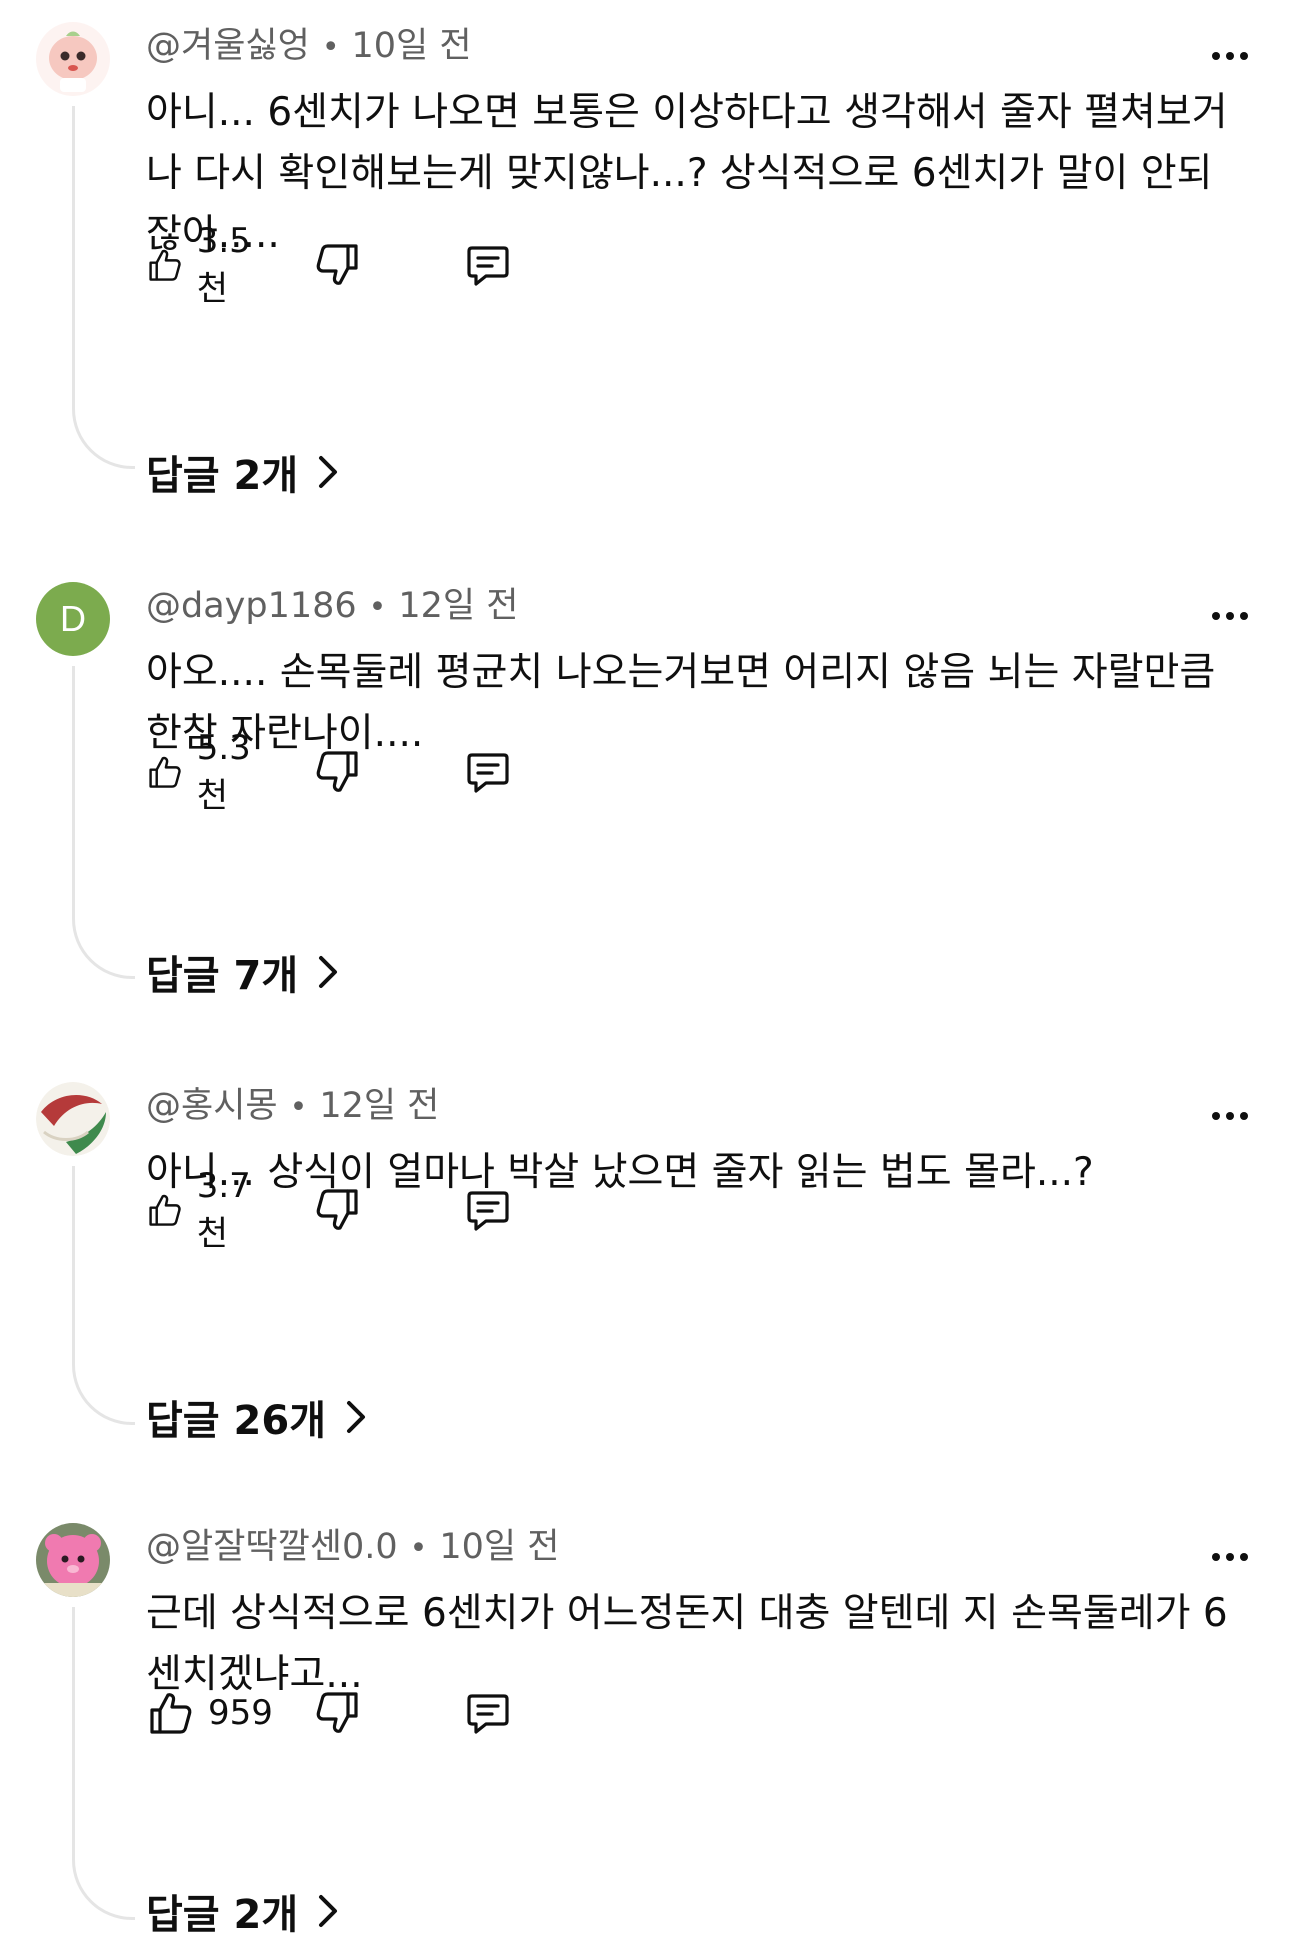 The width and height of the screenshot is (1290, 1952). I want to click on avatar: D, so click(73, 619).